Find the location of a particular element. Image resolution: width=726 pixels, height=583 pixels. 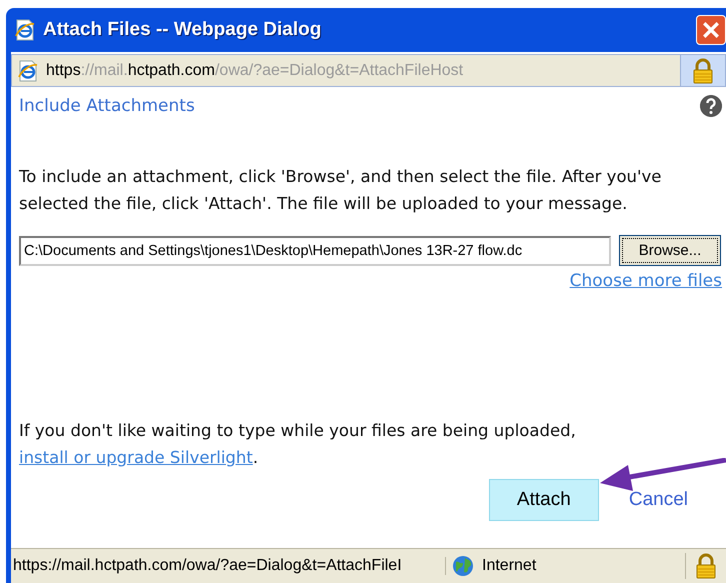

cancel-link: Cancel is located at coordinates (658, 500).